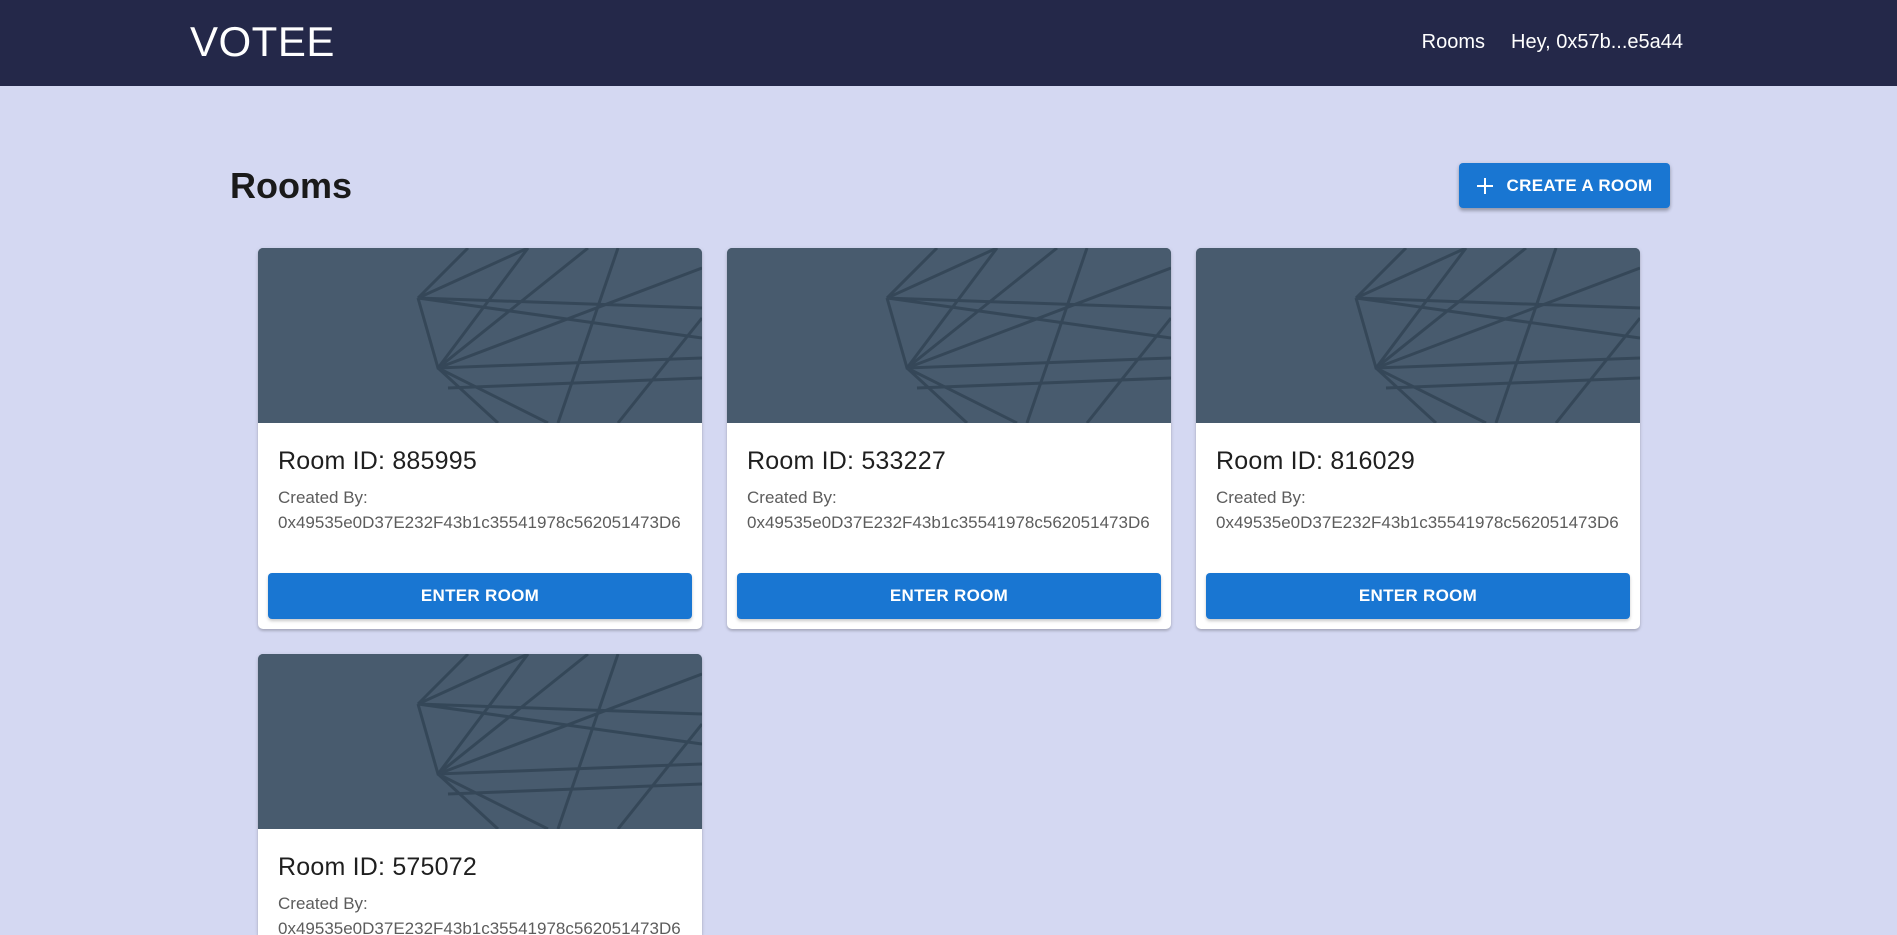 This screenshot has height=935, width=1897. I want to click on brand-logo: VOTEE, so click(262, 42).